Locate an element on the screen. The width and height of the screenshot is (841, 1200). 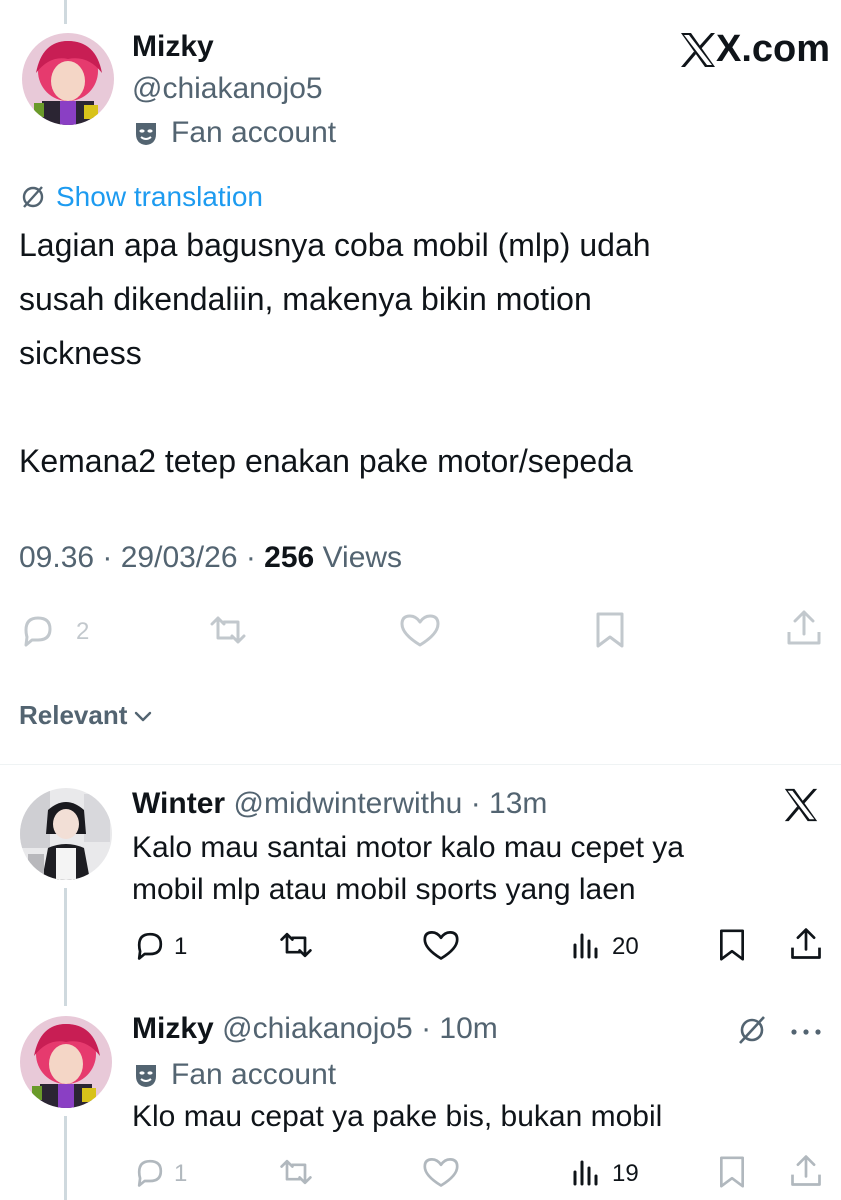
reply-header: Mizky @chiakanojo5 · 10m is located at coordinates (315, 1029).